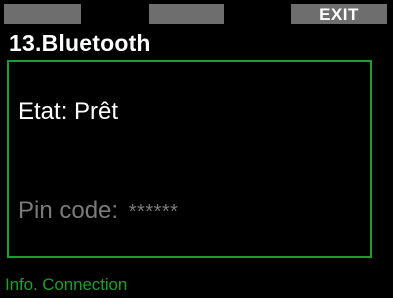 The image size is (393, 298). Describe the element at coordinates (43, 111) in the screenshot. I see `status-label: Etat:` at that location.